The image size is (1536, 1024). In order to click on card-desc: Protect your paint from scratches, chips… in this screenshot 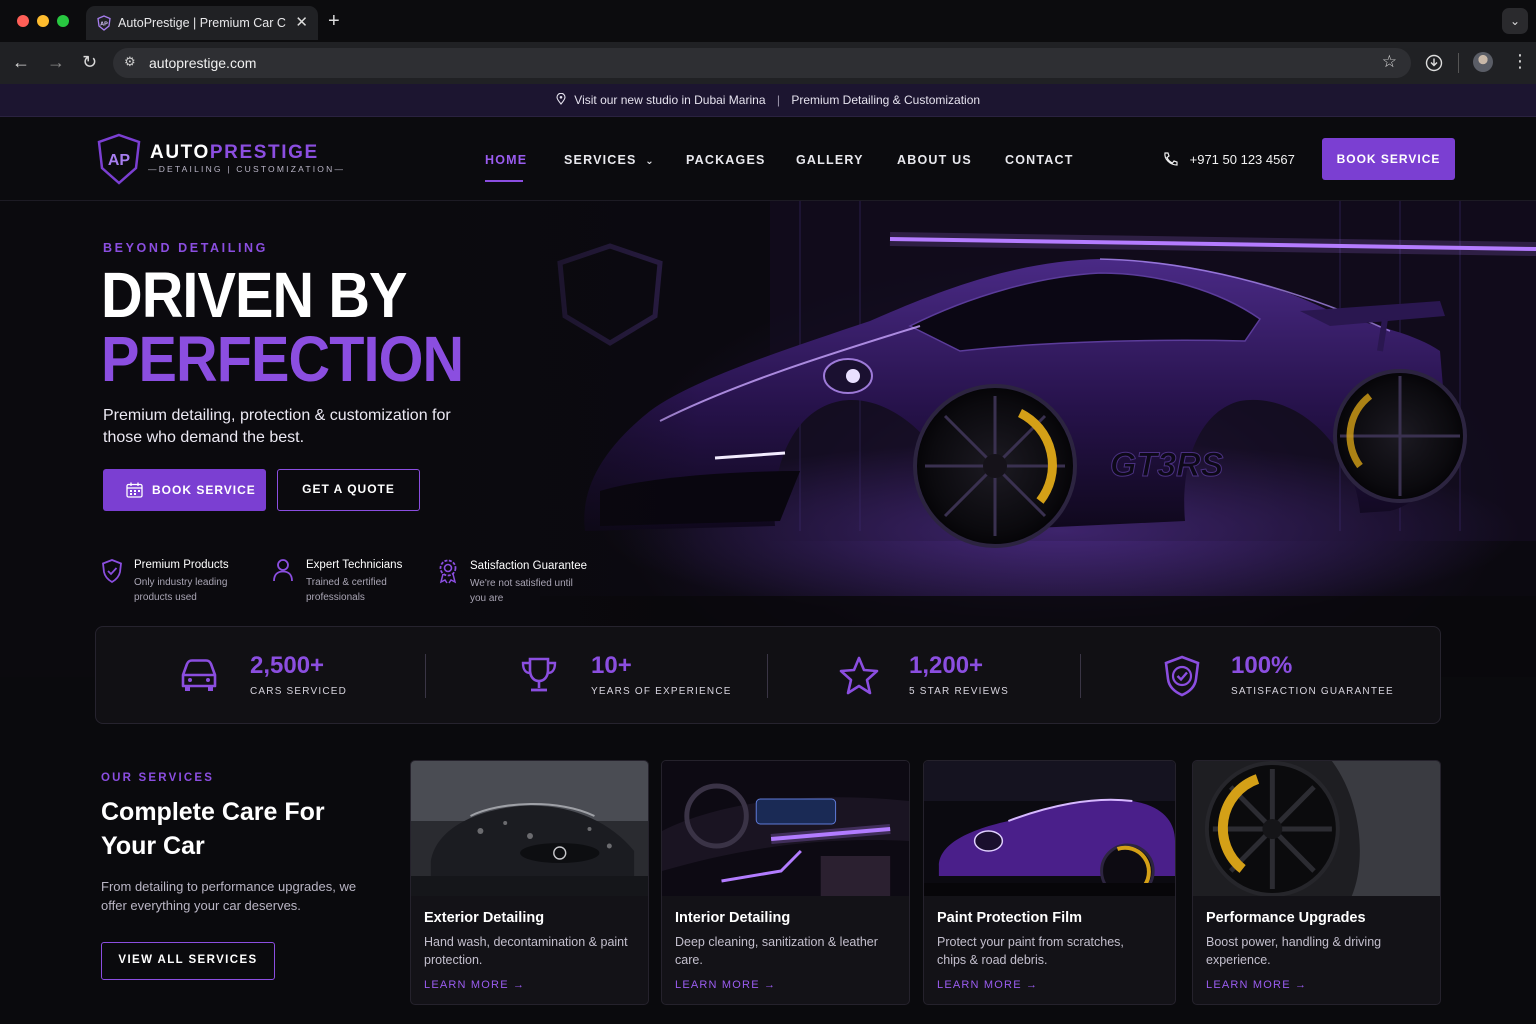, I will do `click(1030, 951)`.